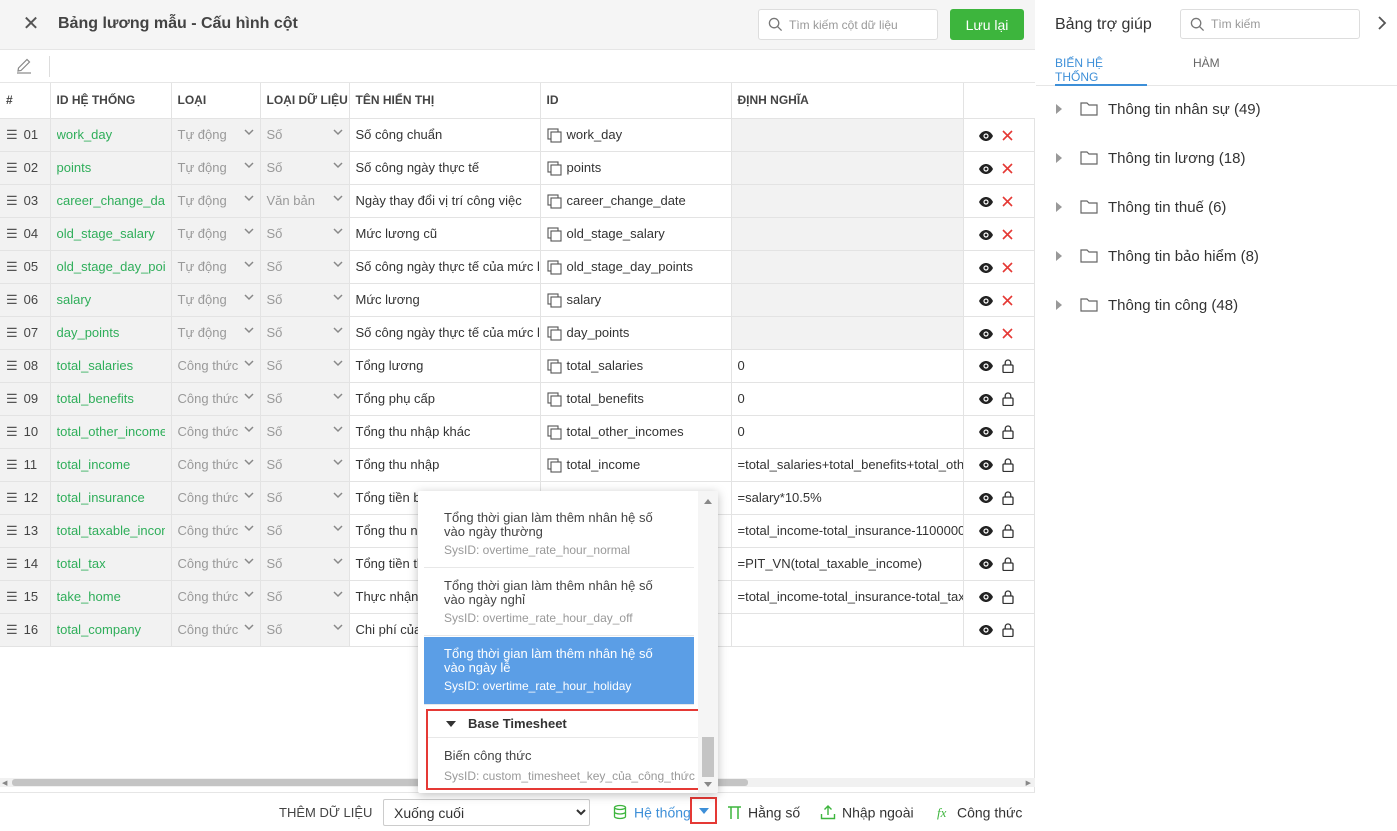  Describe the element at coordinates (979, 813) in the screenshot. I see `formula-button: fx Công thức` at that location.